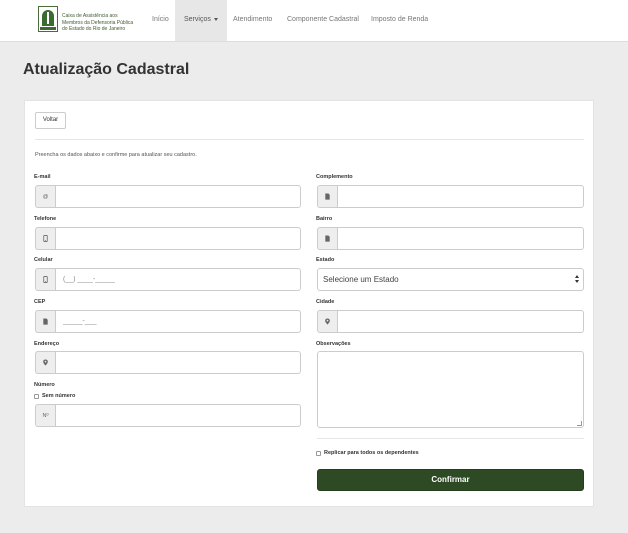  I want to click on endereco-input-group, so click(168, 362).